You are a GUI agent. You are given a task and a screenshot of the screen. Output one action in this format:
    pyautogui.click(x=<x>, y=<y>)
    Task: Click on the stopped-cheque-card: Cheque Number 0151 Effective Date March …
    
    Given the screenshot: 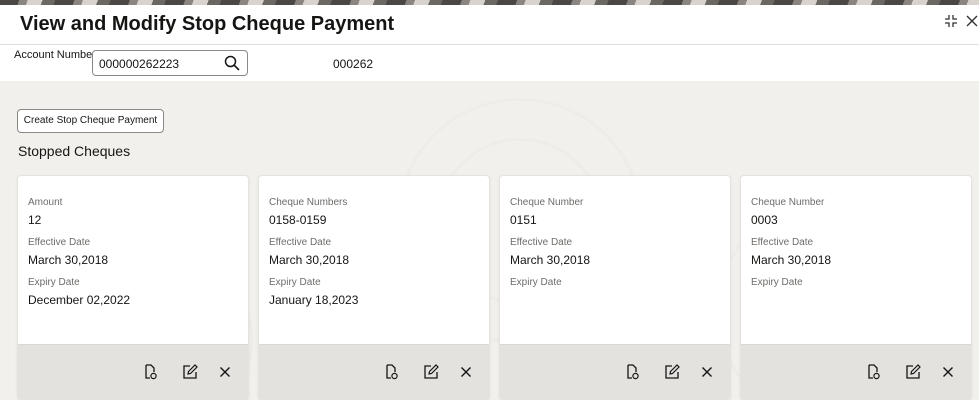 What is the action you would take?
    pyautogui.click(x=615, y=287)
    